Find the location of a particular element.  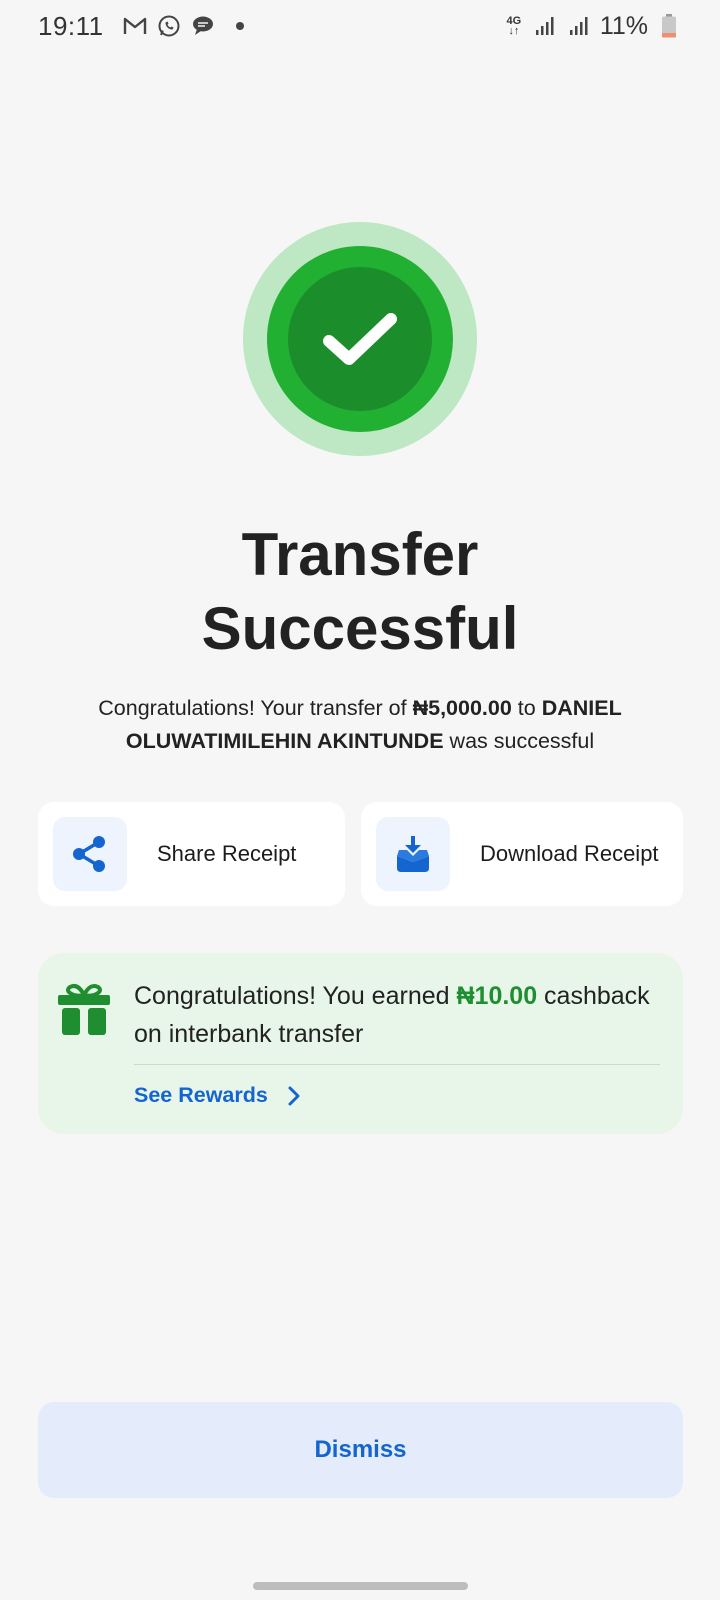

success-badge is located at coordinates (360, 339).